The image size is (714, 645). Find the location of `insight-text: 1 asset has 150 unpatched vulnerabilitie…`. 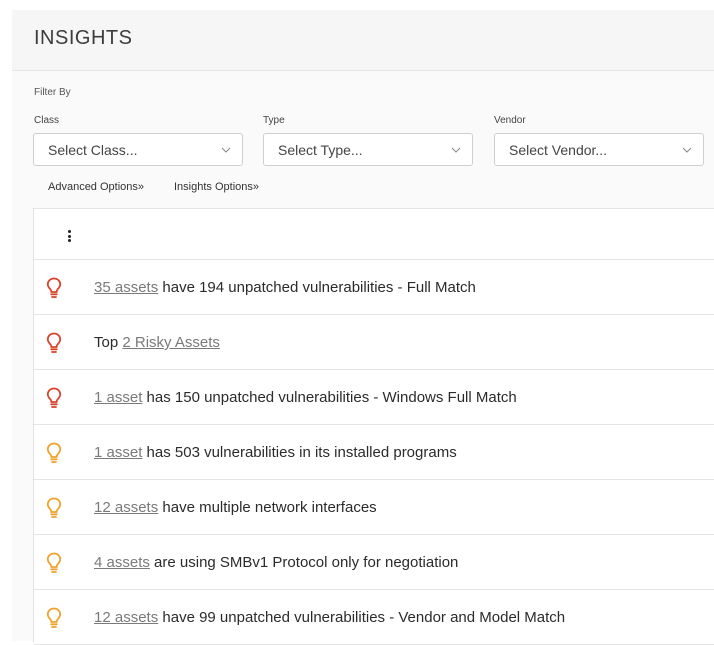

insight-text: 1 asset has 150 unpatched vulnerabilitie… is located at coordinates (305, 397).